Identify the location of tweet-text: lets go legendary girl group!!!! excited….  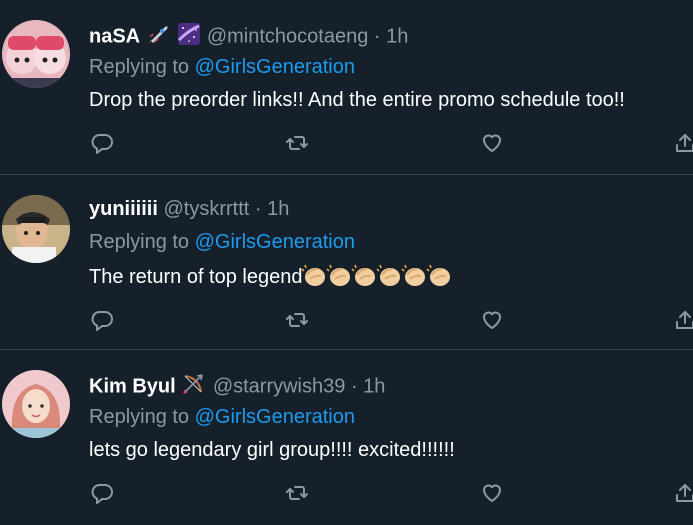
(272, 450).